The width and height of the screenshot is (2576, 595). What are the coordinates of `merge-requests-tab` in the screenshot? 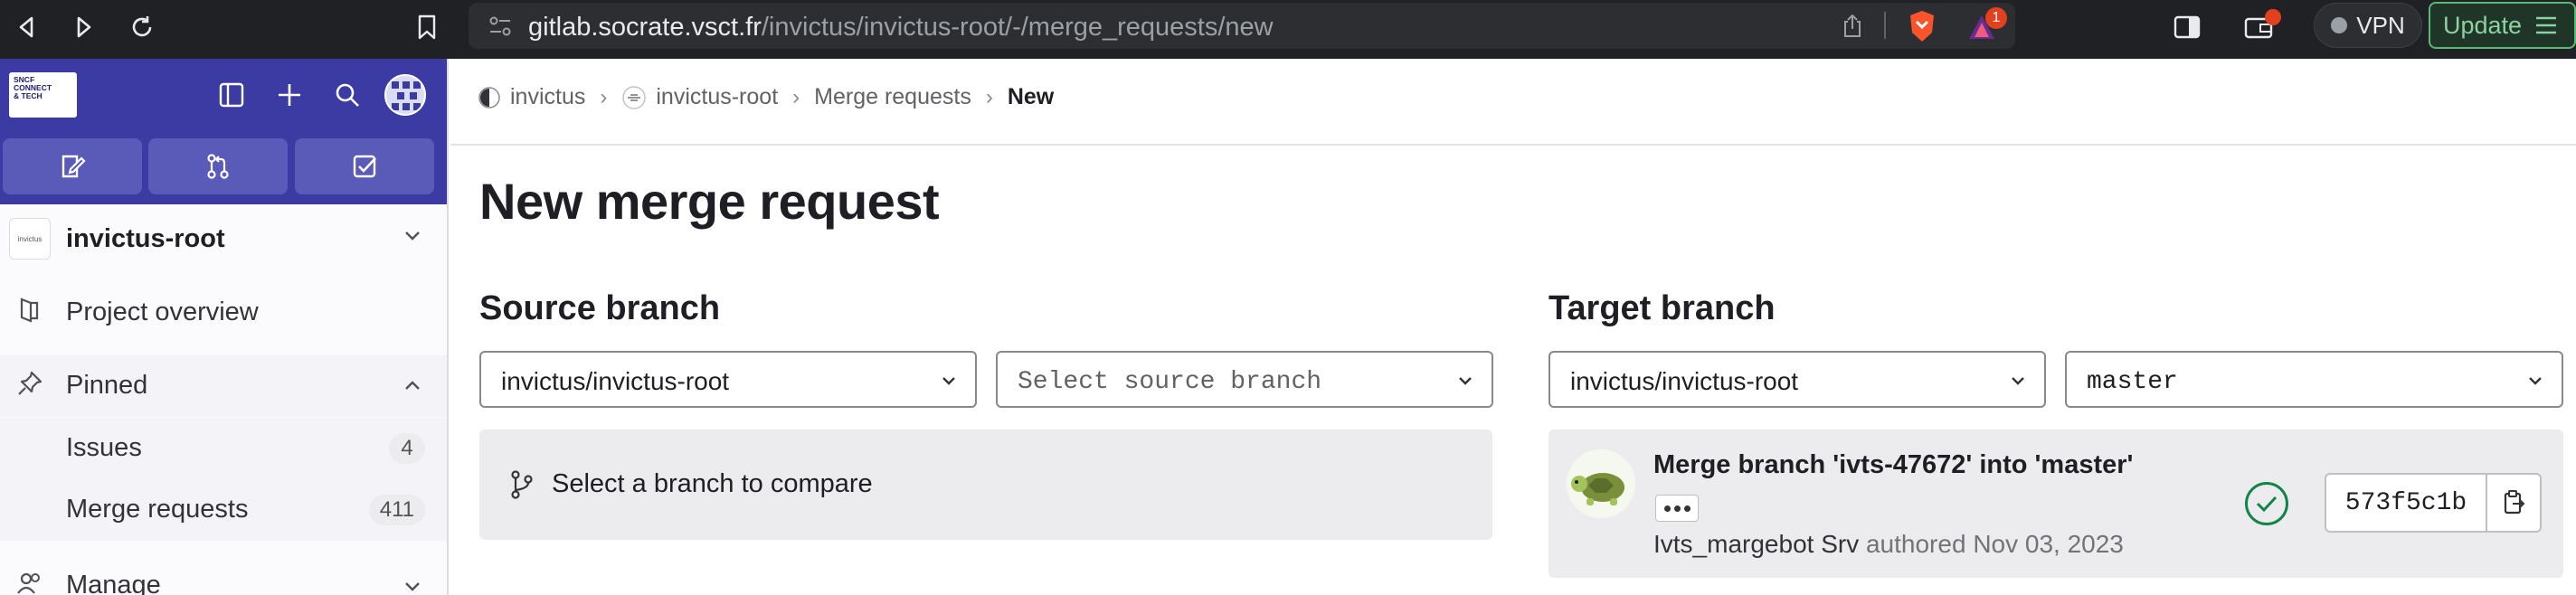 It's located at (218, 166).